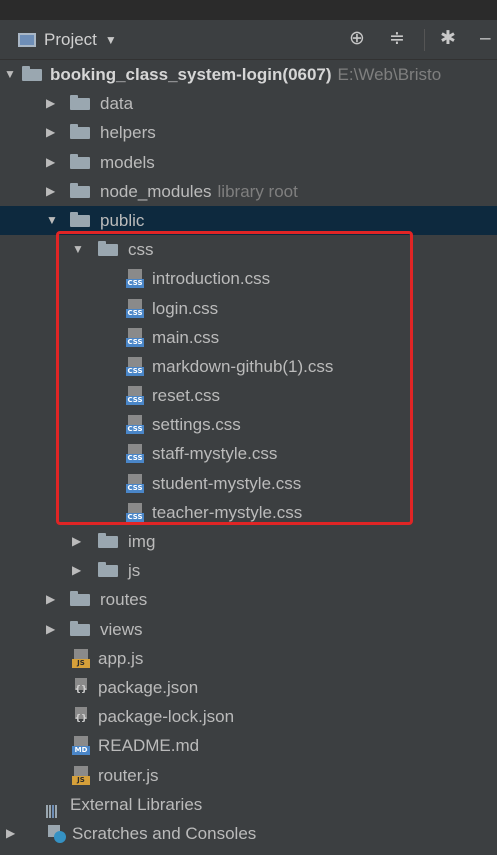 The width and height of the screenshot is (497, 855). I want to click on chevron-down-icon: ▼, so click(111, 40).